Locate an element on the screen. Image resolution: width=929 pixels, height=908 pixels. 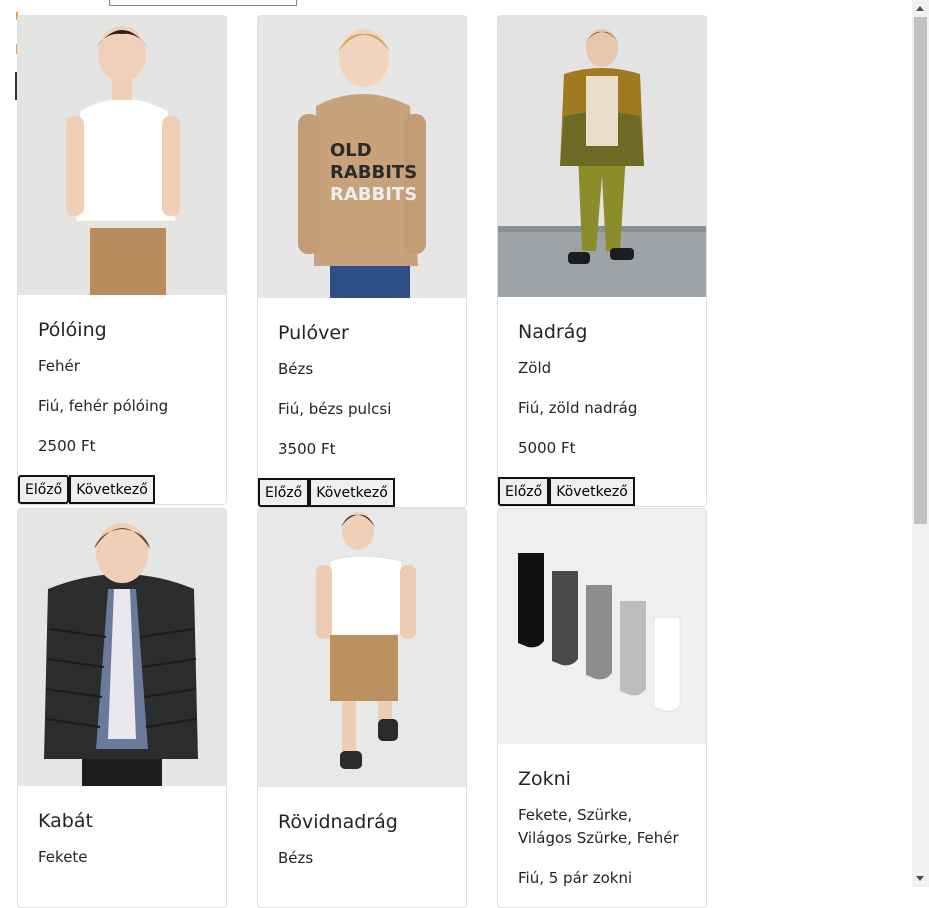
product-price: 5000 Ft is located at coordinates (547, 448).